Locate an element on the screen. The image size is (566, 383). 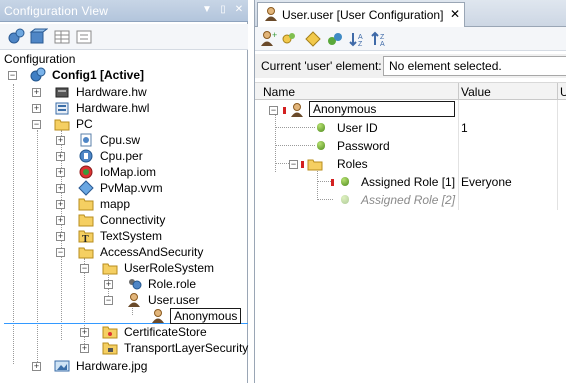
iomap-icon is located at coordinates (86, 172).